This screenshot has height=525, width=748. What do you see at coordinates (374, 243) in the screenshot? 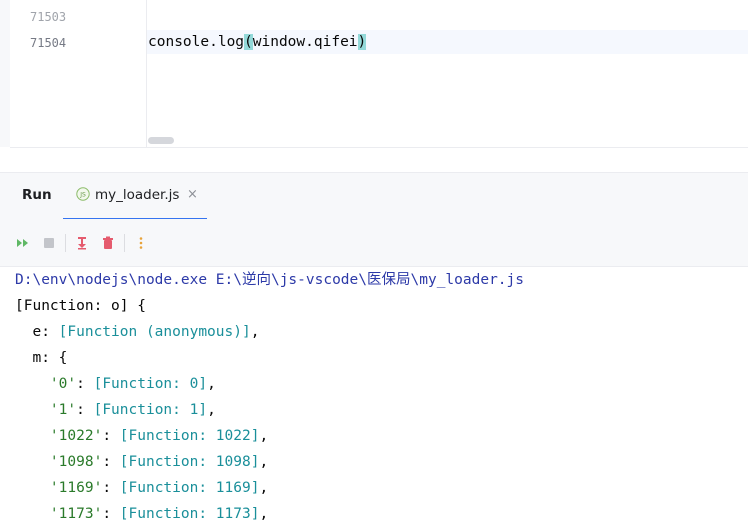
I see `run-toolbar` at bounding box center [374, 243].